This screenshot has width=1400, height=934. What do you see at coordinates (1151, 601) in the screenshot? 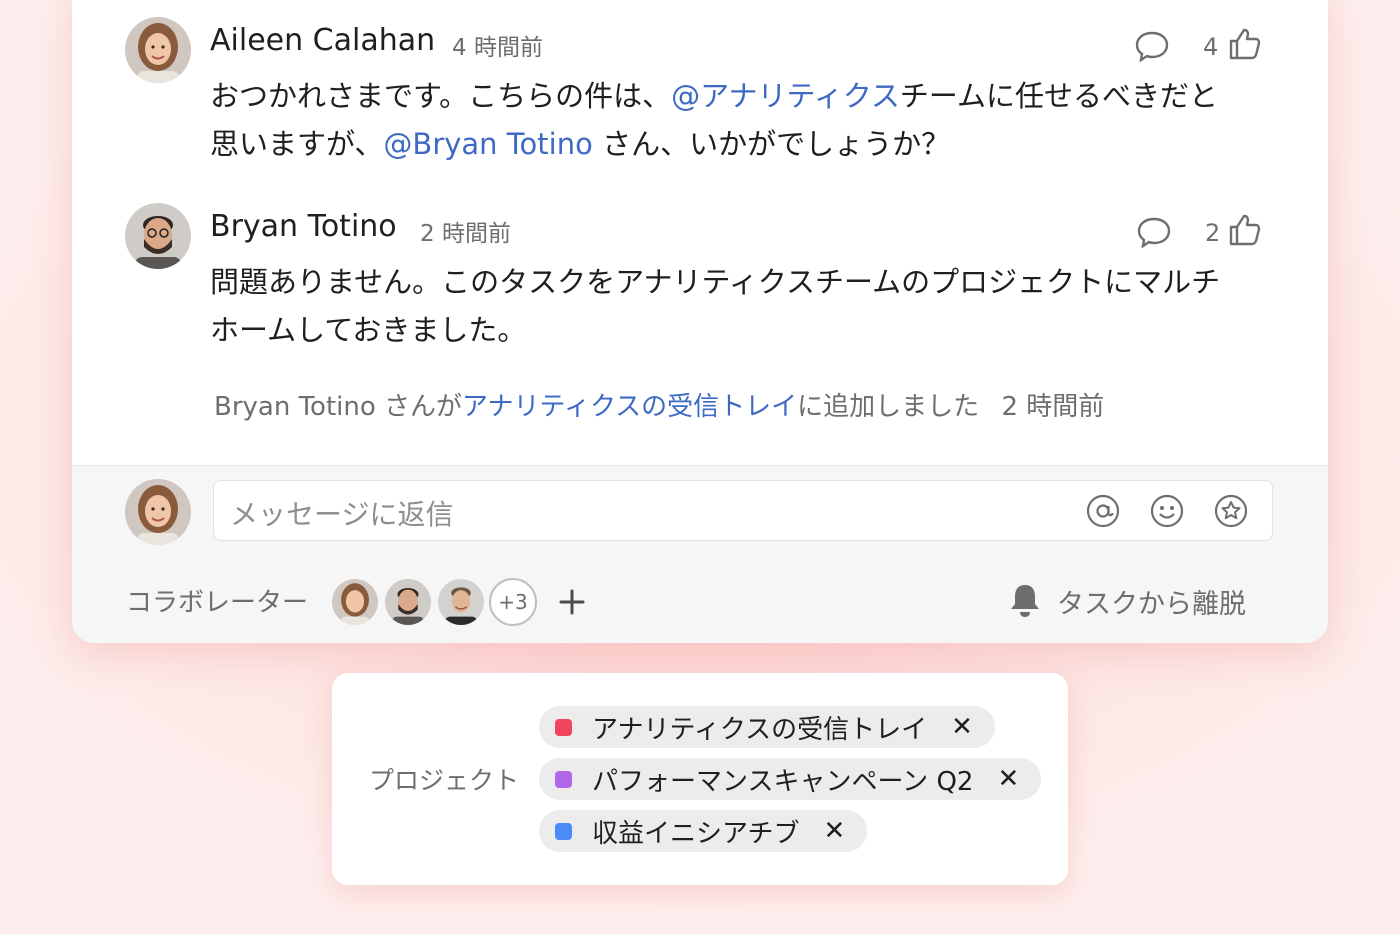
I see `leave-task-button: タスクから離脱` at bounding box center [1151, 601].